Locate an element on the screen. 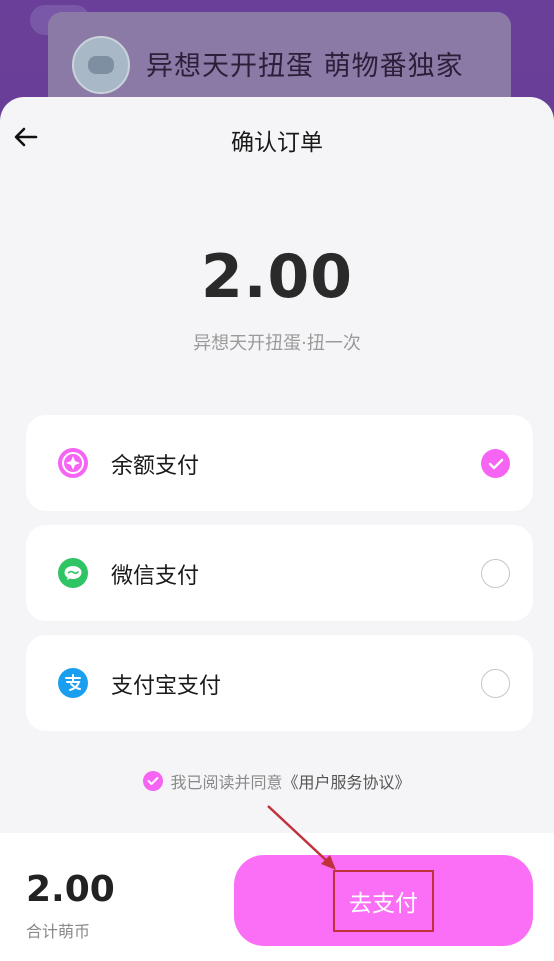  total-amount: 2.00 is located at coordinates (70, 889).